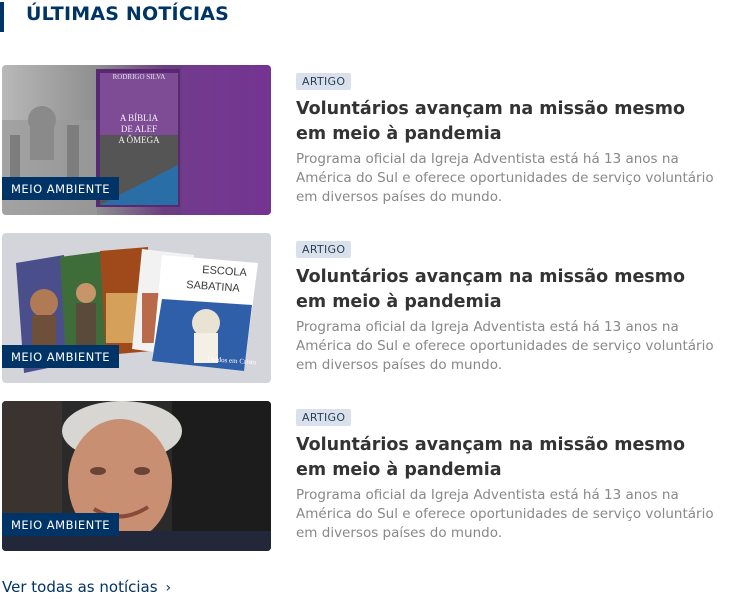 This screenshot has height=599, width=747. I want to click on see-all-label: Ver todas as notícias, so click(80, 587).